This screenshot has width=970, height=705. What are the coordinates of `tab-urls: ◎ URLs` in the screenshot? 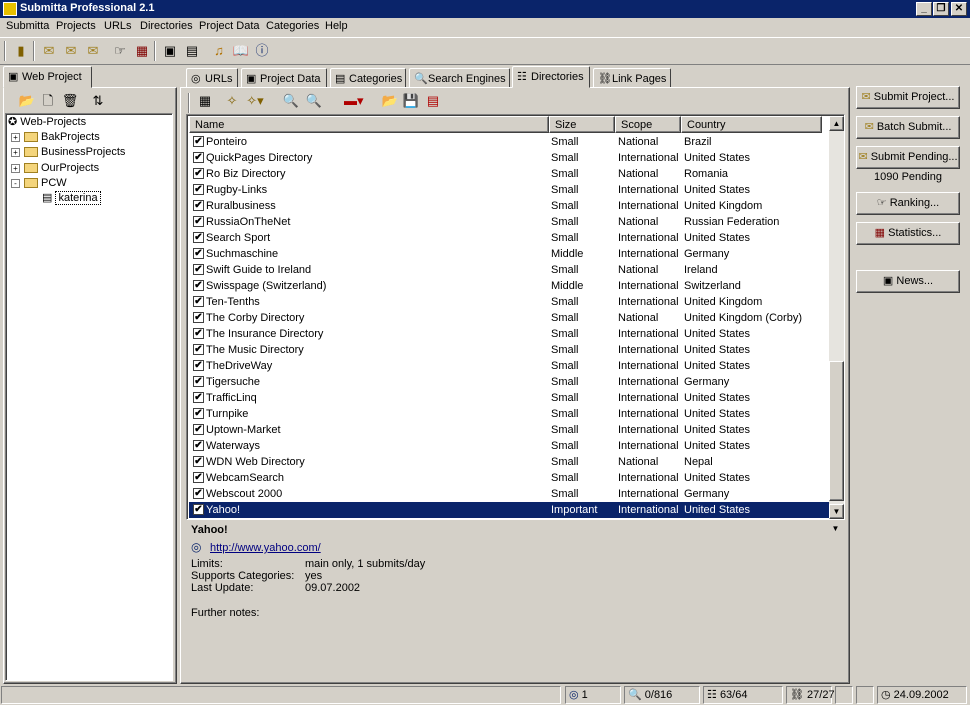 It's located at (212, 78).